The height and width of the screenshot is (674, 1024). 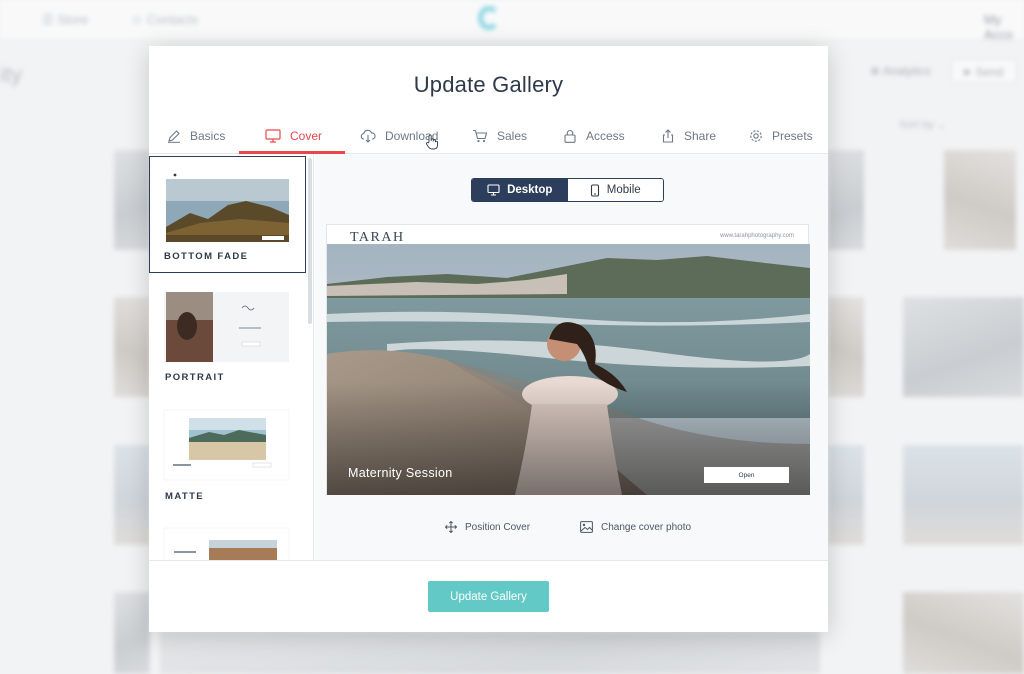 I want to click on cover-title: Maternity Session, so click(x=400, y=473).